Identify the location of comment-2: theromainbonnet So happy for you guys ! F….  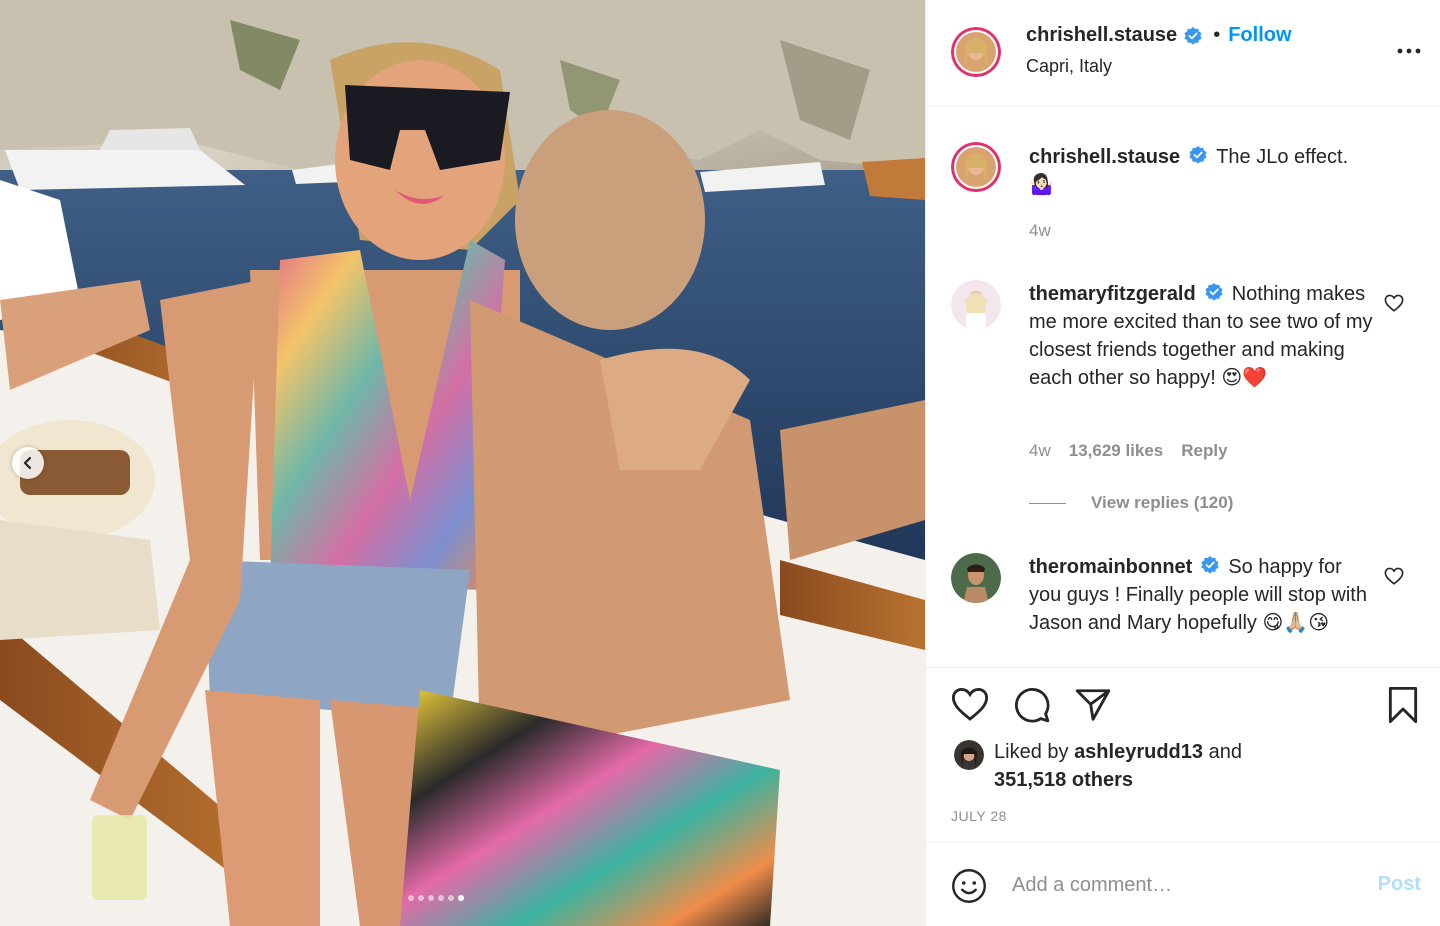
(1201, 595).